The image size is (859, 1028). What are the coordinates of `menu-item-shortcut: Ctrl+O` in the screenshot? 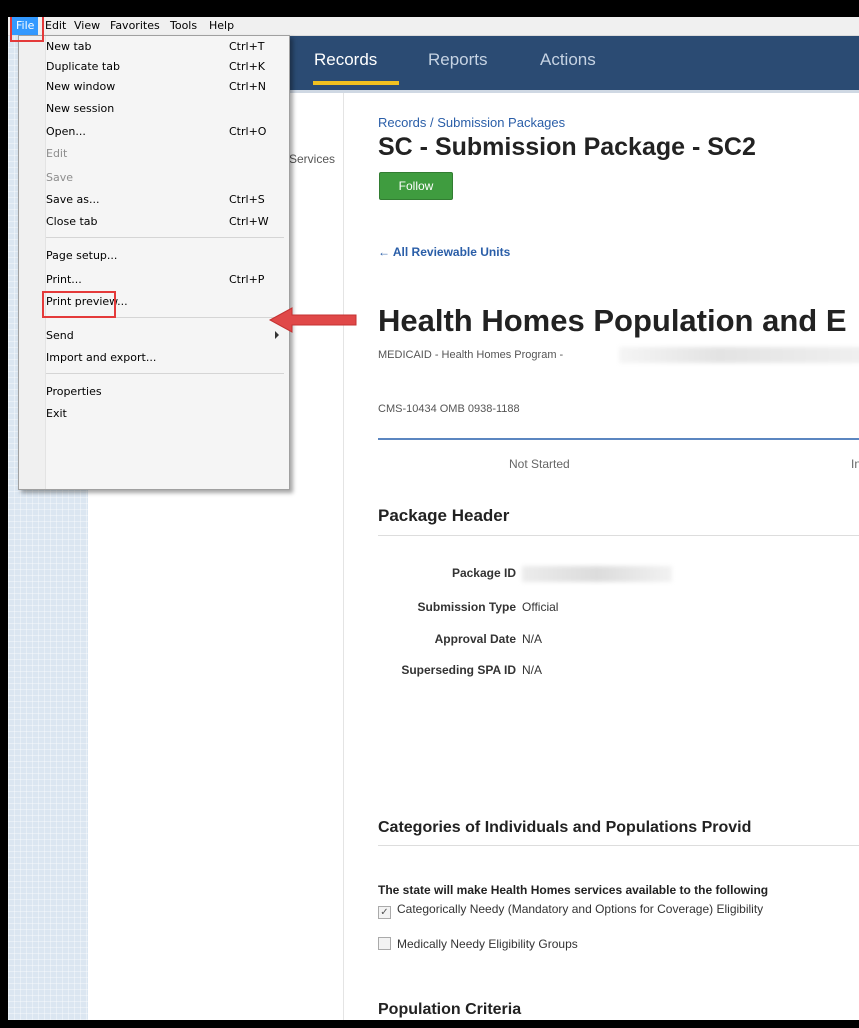 It's located at (248, 131).